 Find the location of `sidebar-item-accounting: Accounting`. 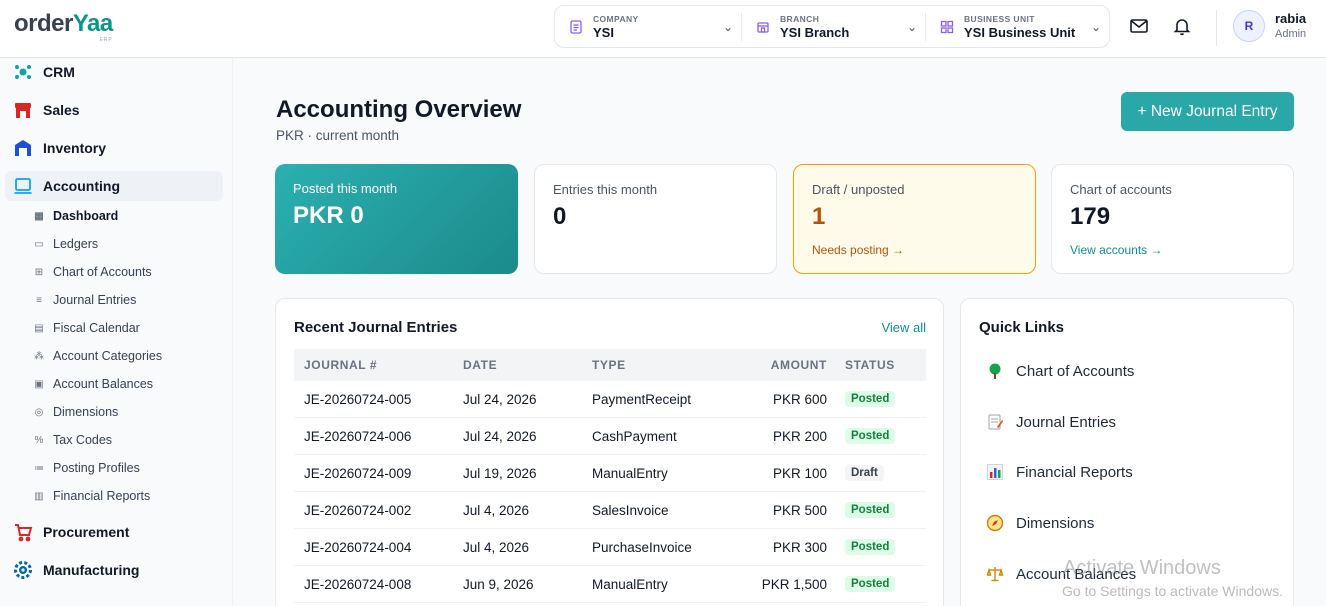

sidebar-item-accounting: Accounting is located at coordinates (66, 186).